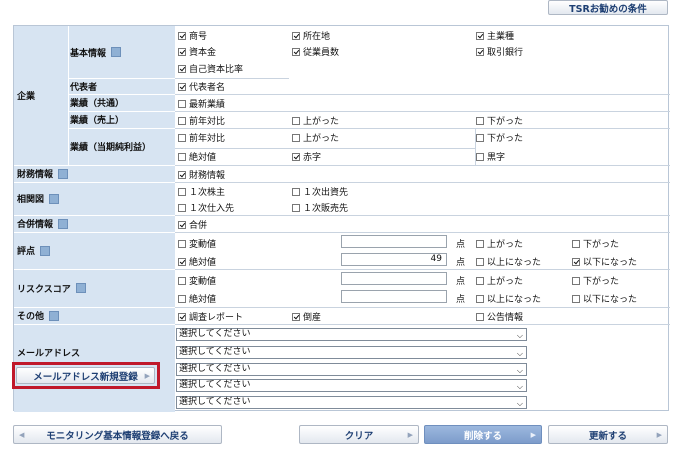  Describe the element at coordinates (306, 316) in the screenshot. I see `checkbox-bankruptcy: 倒産` at that location.